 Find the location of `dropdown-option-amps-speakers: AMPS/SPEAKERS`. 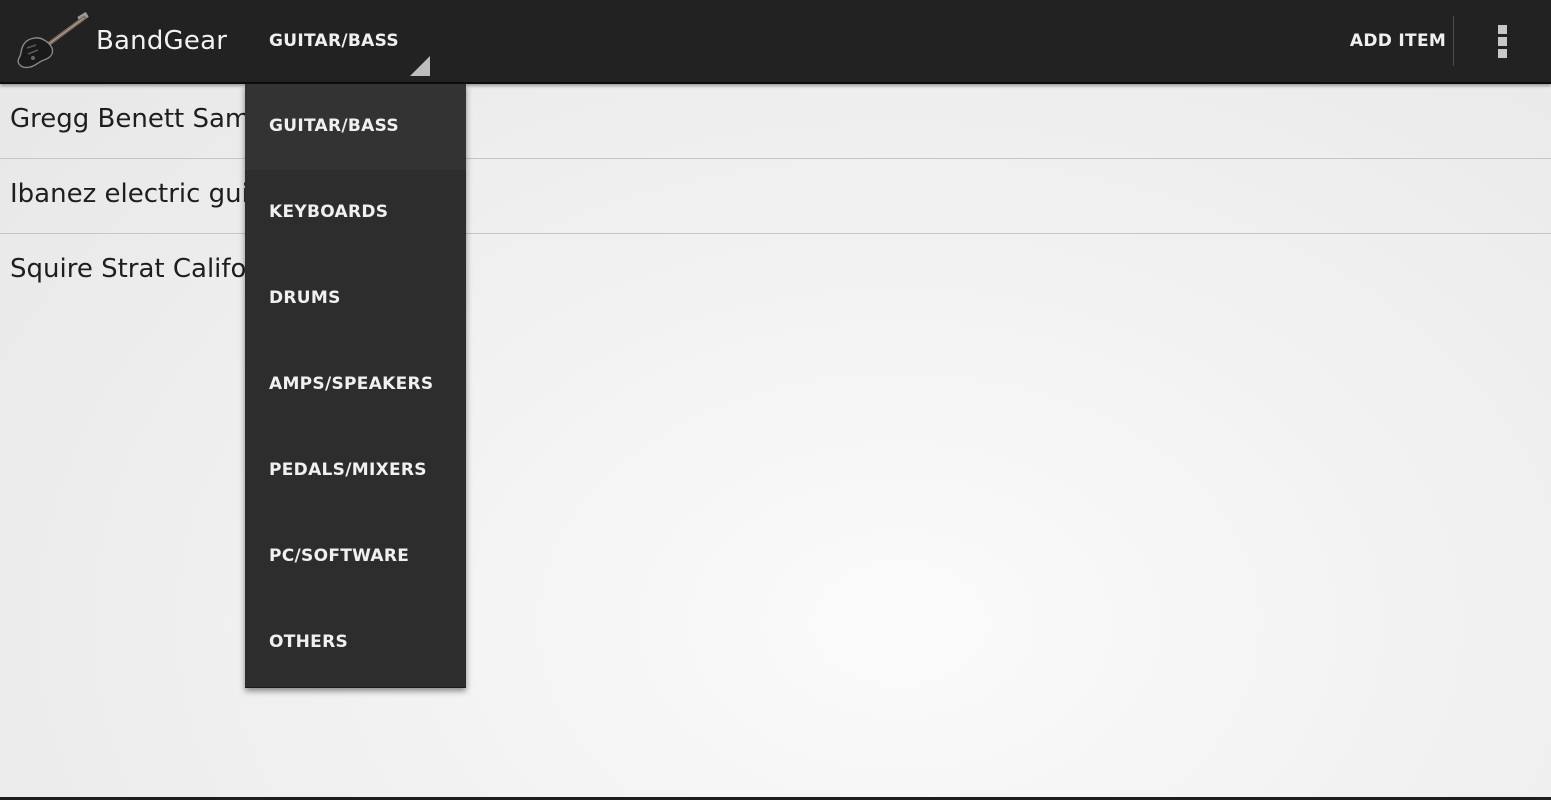

dropdown-option-amps-speakers: AMPS/SPEAKERS is located at coordinates (355, 385).